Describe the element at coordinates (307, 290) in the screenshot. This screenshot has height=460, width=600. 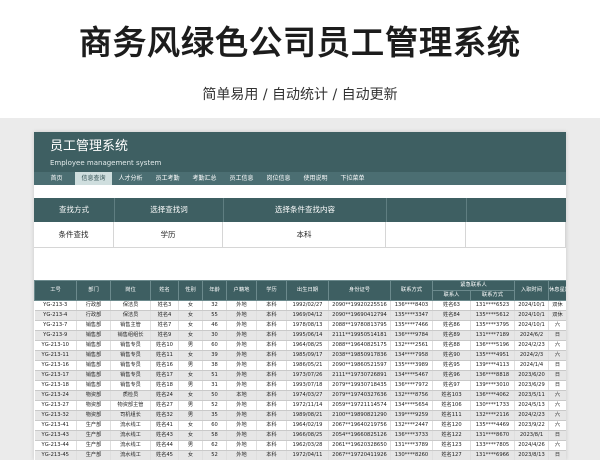
I see `column-header: 出生日期` at that location.